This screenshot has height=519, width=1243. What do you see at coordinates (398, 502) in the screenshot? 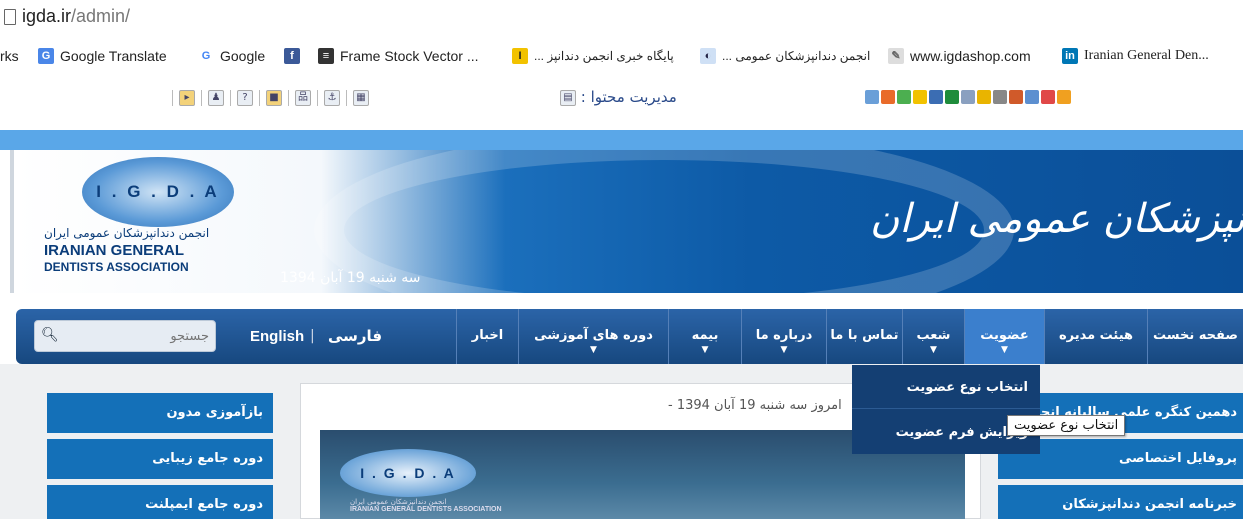
I see `banner-logo-fa: انجمن دندانپزشکان عمومی ایران` at bounding box center [398, 502].